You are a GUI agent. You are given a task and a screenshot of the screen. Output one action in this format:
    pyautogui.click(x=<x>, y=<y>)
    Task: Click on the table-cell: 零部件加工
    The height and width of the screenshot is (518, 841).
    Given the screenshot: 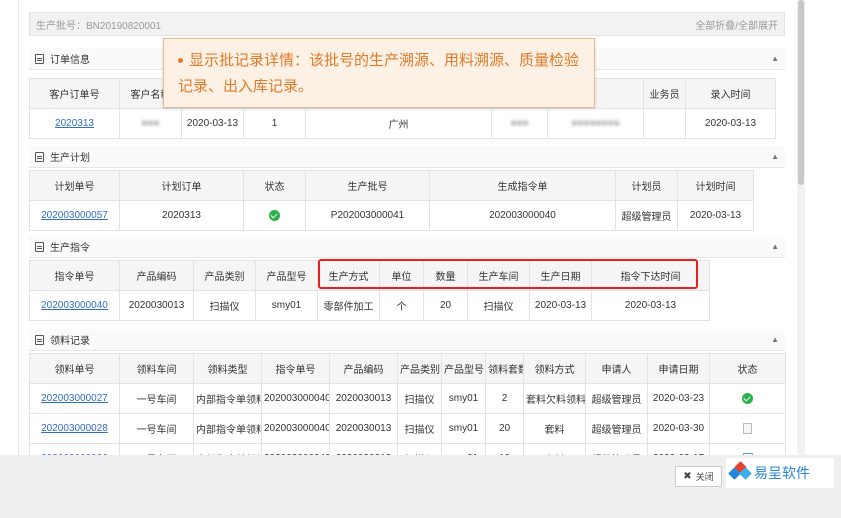 What is the action you would take?
    pyautogui.click(x=348, y=305)
    